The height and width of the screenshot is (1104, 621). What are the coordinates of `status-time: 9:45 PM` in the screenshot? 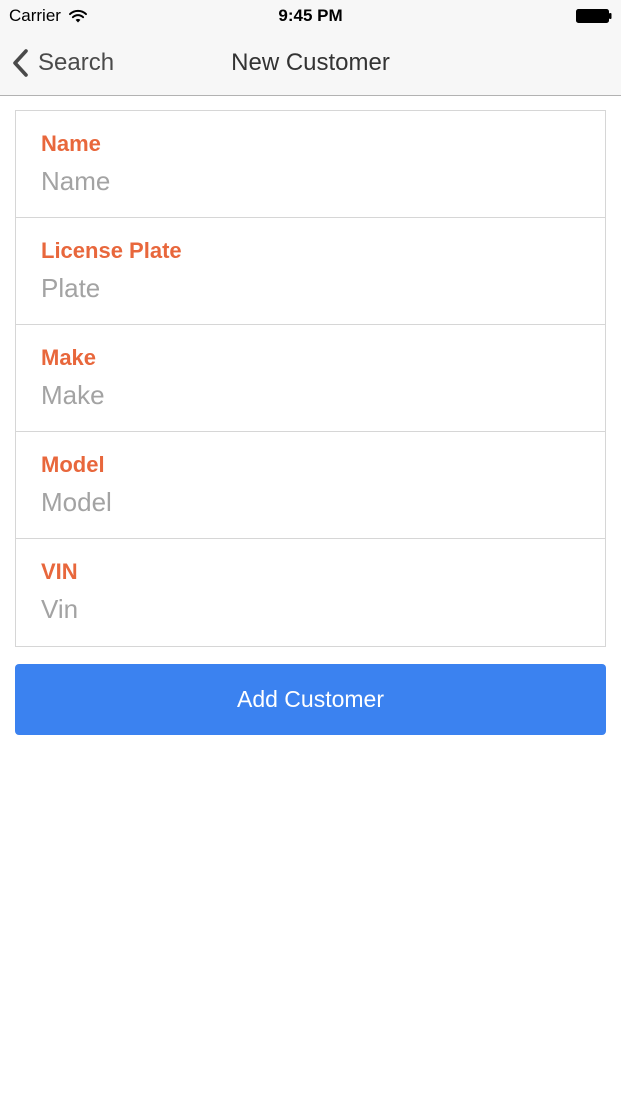 It's located at (310, 15).